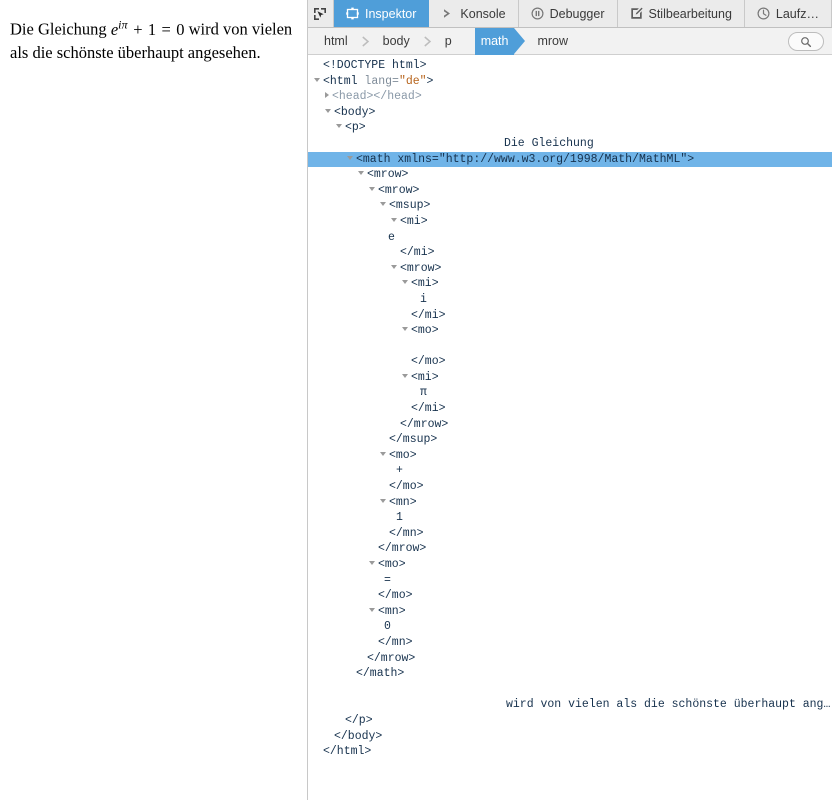 The width and height of the screenshot is (832, 800). I want to click on console-chevron-icon, so click(447, 13).